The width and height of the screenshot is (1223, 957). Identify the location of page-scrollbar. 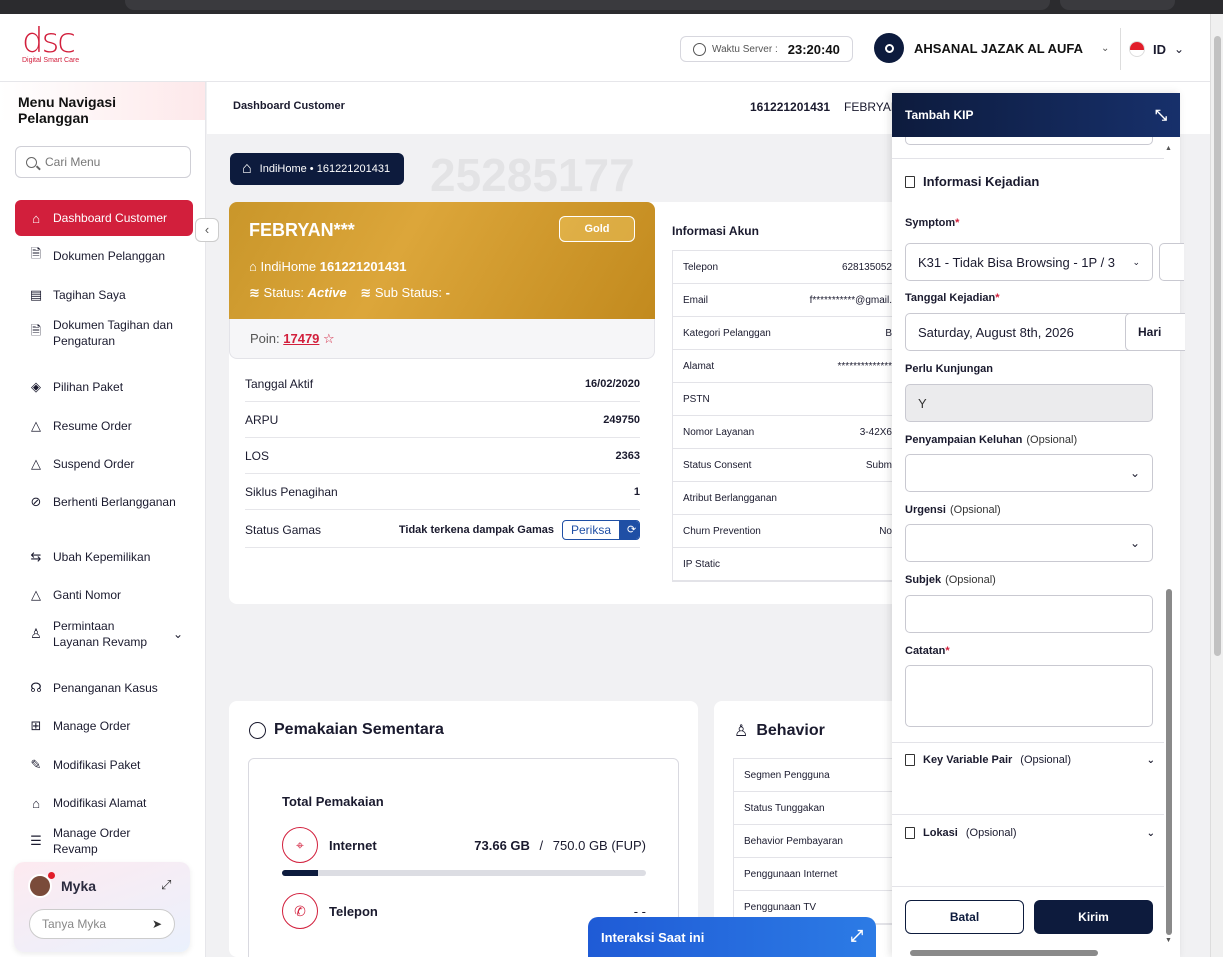
(1216, 485).